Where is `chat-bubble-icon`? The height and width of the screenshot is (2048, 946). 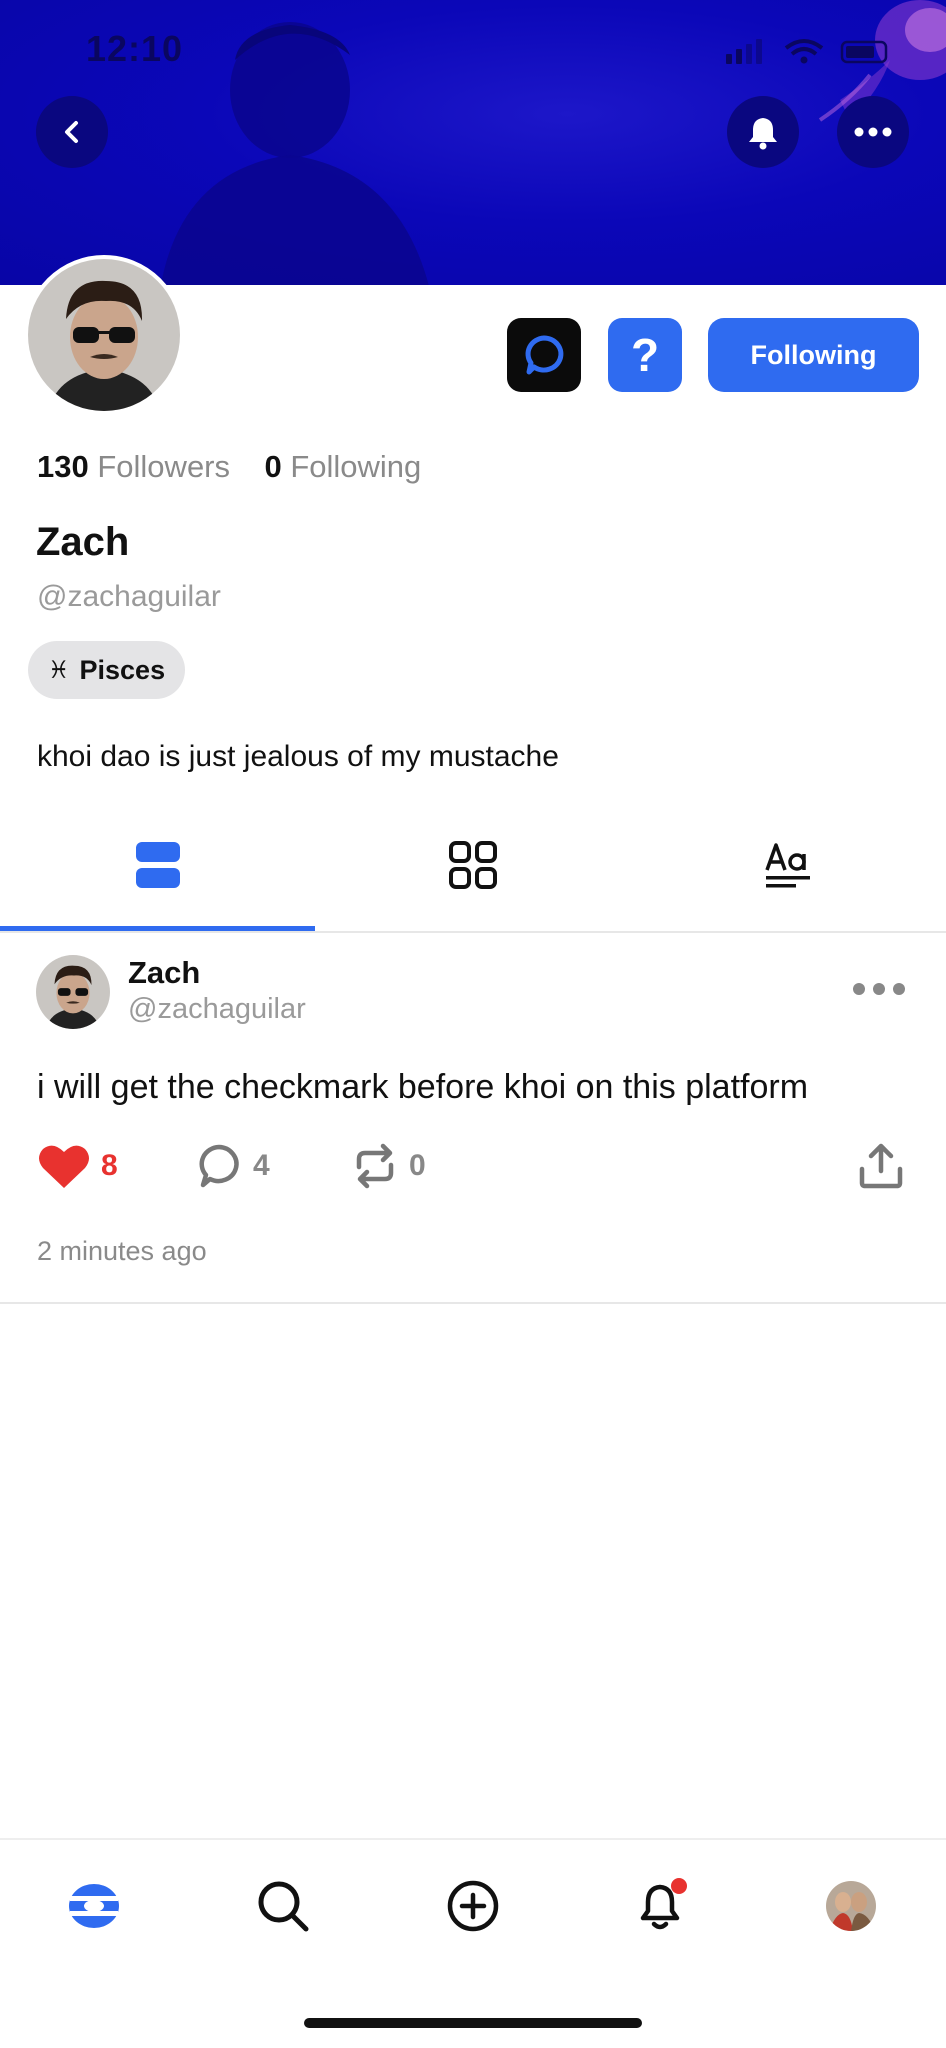 chat-bubble-icon is located at coordinates (544, 355).